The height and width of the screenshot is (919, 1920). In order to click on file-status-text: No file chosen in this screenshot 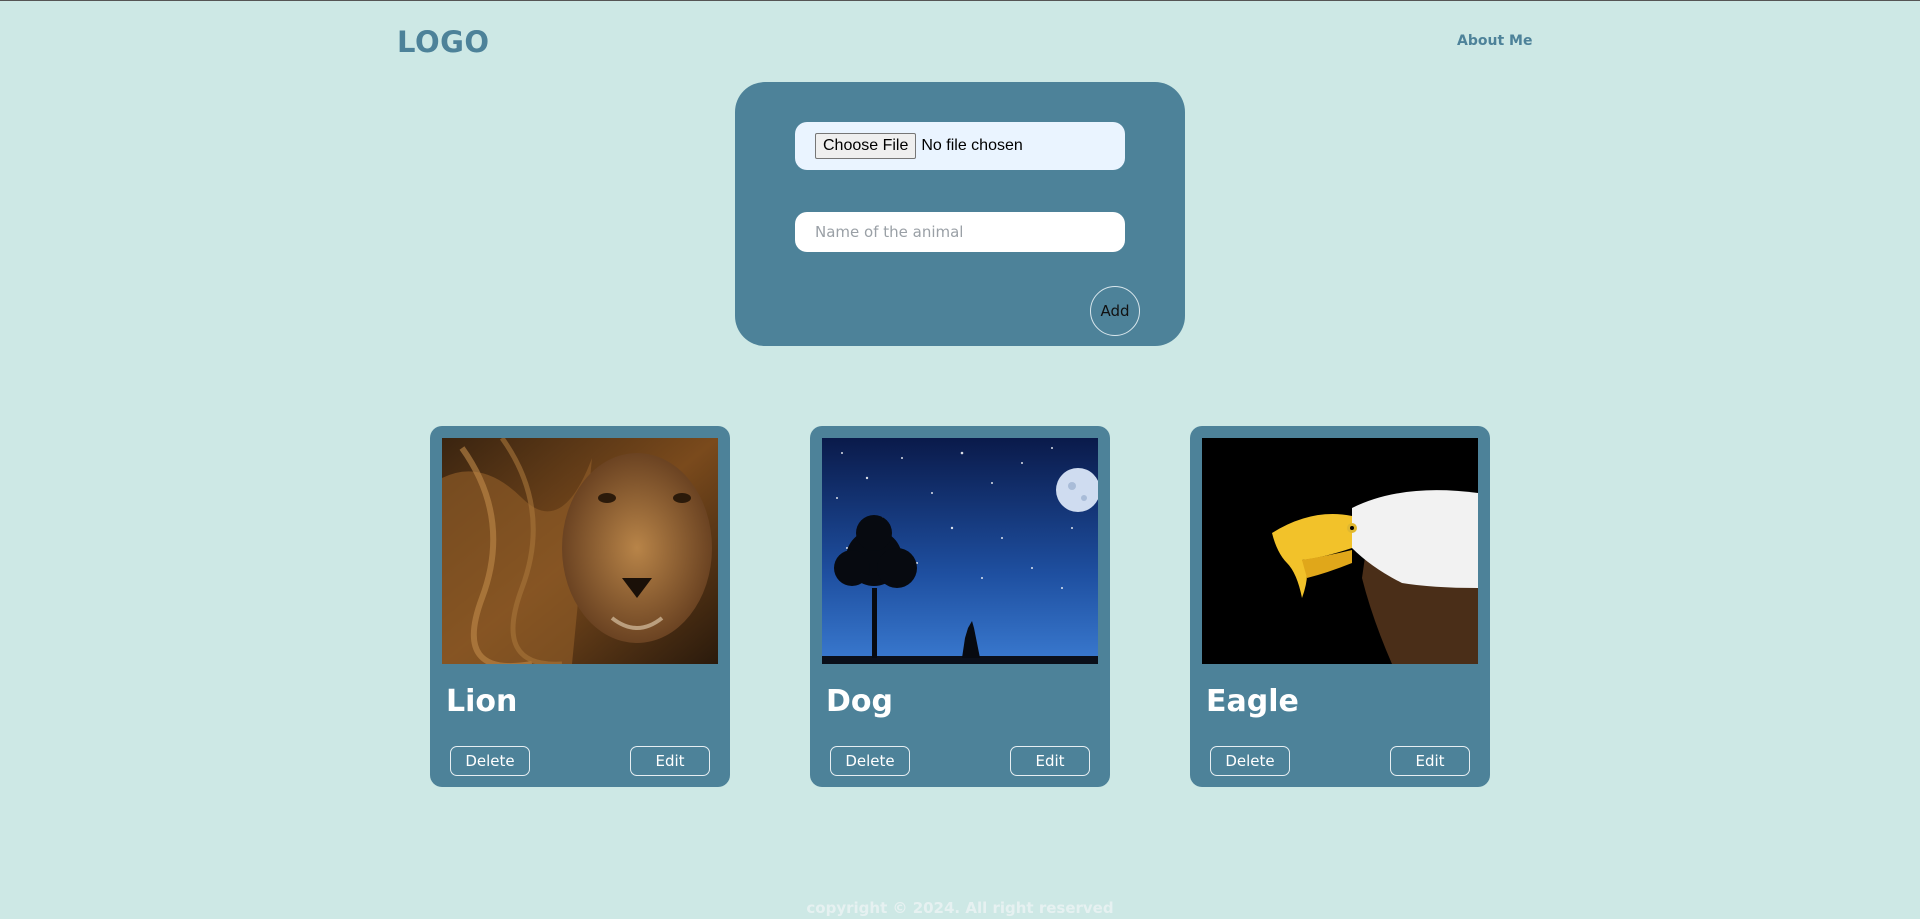, I will do `click(972, 145)`.